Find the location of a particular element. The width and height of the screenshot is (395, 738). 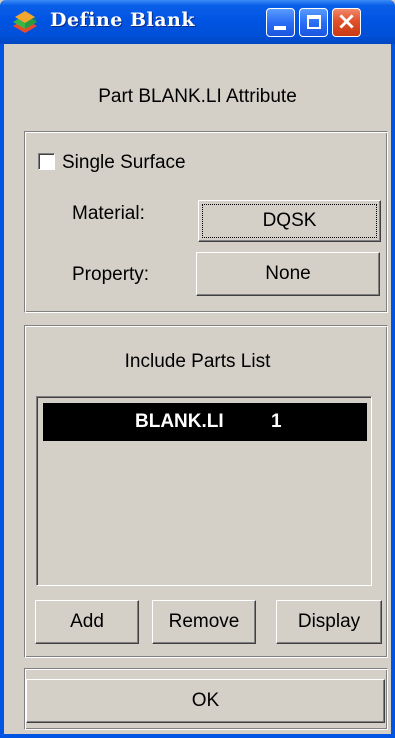

material-button: DQSK is located at coordinates (289, 221).